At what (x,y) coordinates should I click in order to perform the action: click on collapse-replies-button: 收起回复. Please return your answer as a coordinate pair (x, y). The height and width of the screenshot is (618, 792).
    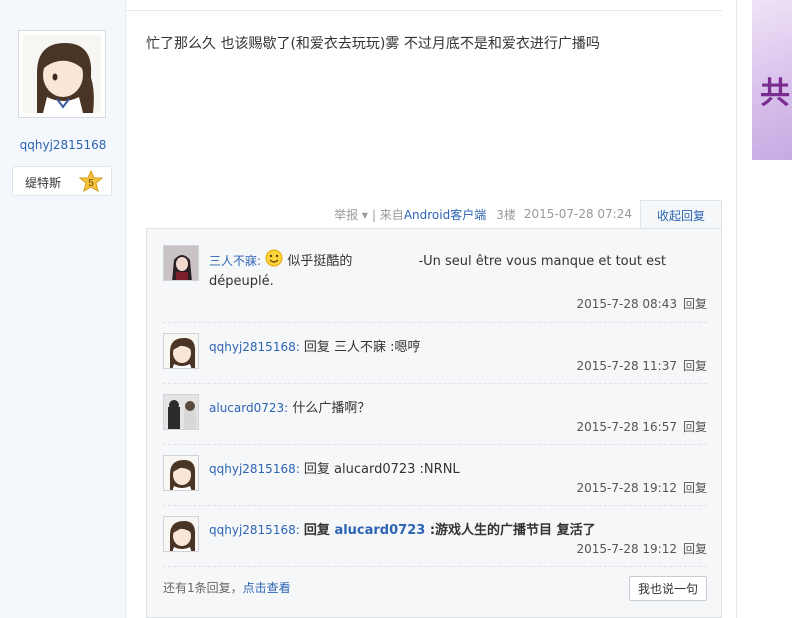
    Looking at the image, I should click on (681, 214).